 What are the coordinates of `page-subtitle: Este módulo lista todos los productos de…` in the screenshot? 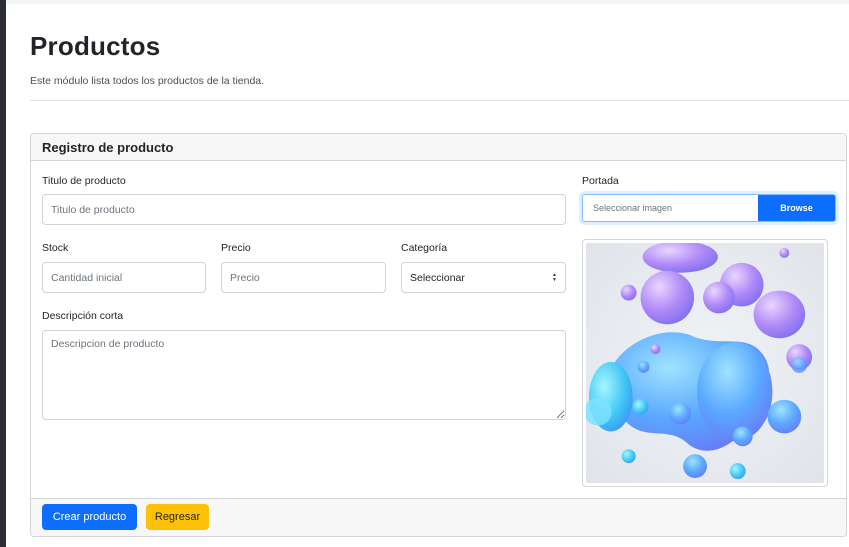 It's located at (147, 81).